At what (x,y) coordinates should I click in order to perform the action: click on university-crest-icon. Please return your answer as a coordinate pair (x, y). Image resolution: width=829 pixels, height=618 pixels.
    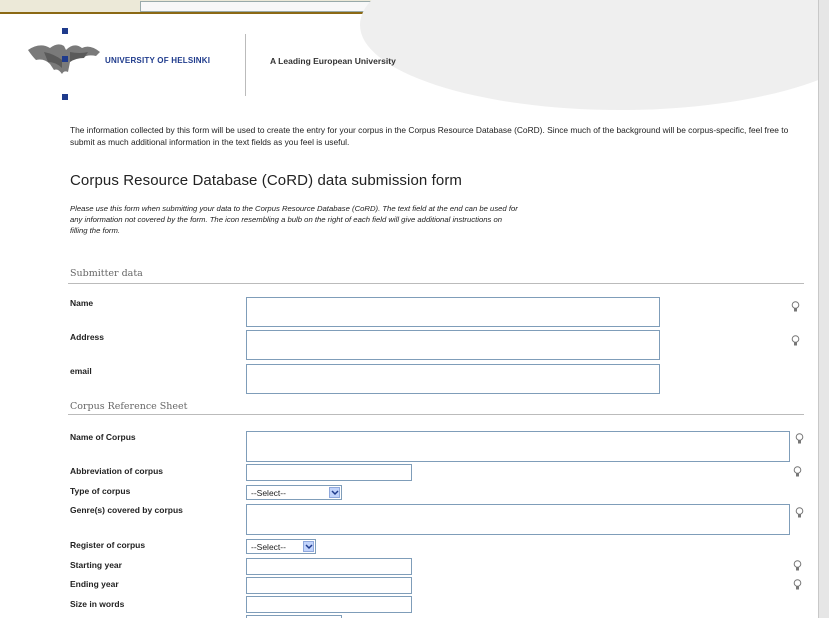
    Looking at the image, I should click on (64, 64).